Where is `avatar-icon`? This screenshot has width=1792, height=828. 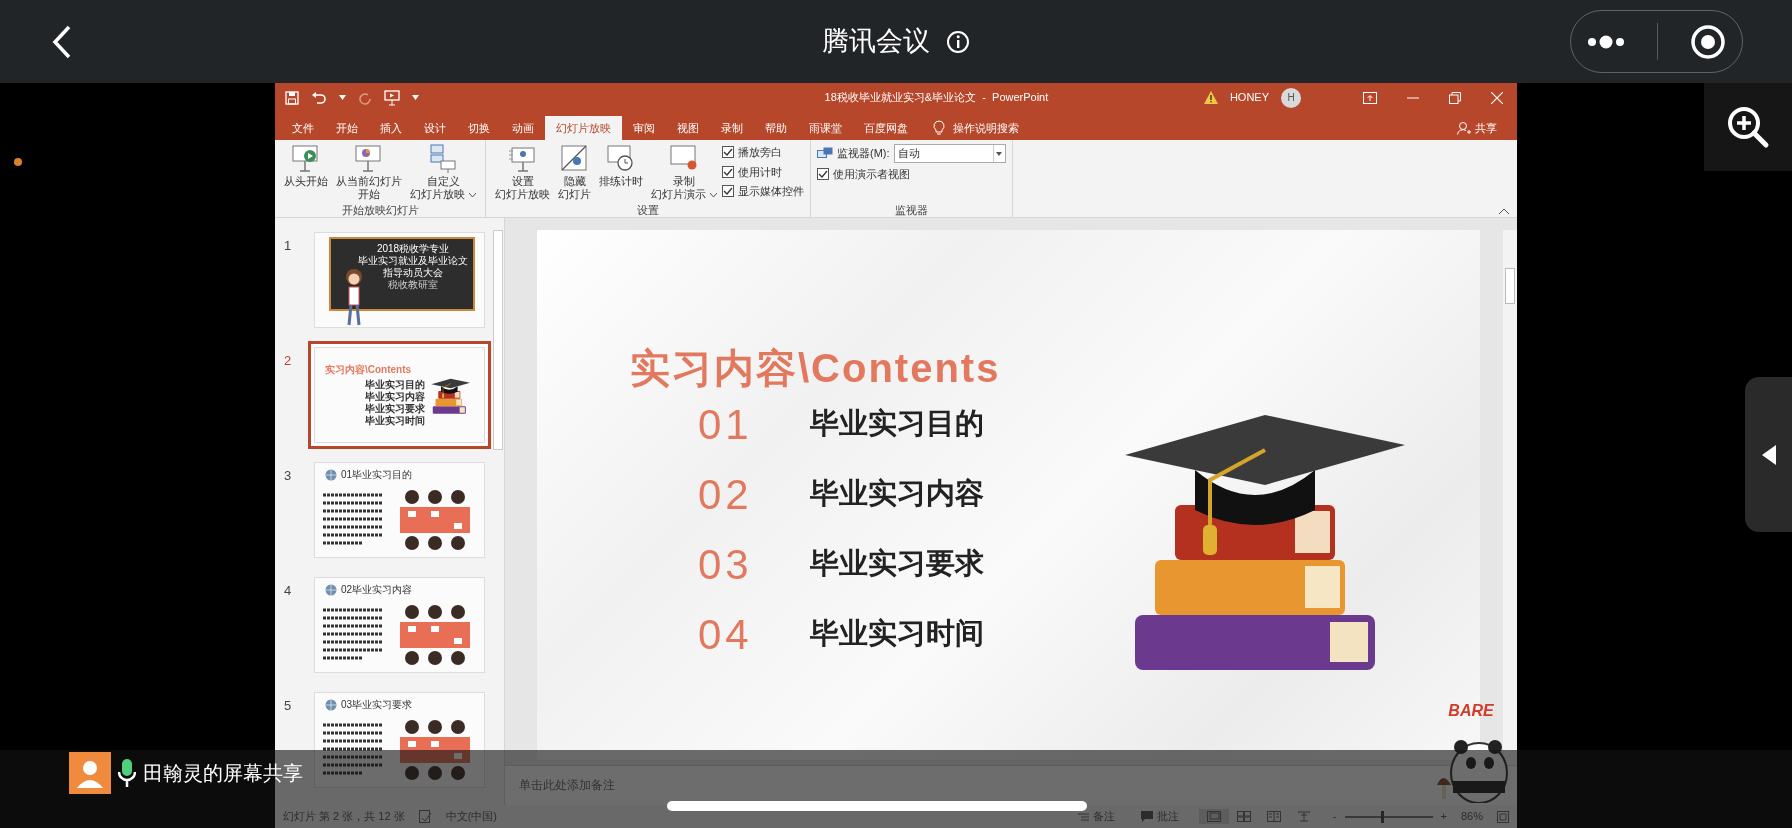
avatar-icon is located at coordinates (90, 773).